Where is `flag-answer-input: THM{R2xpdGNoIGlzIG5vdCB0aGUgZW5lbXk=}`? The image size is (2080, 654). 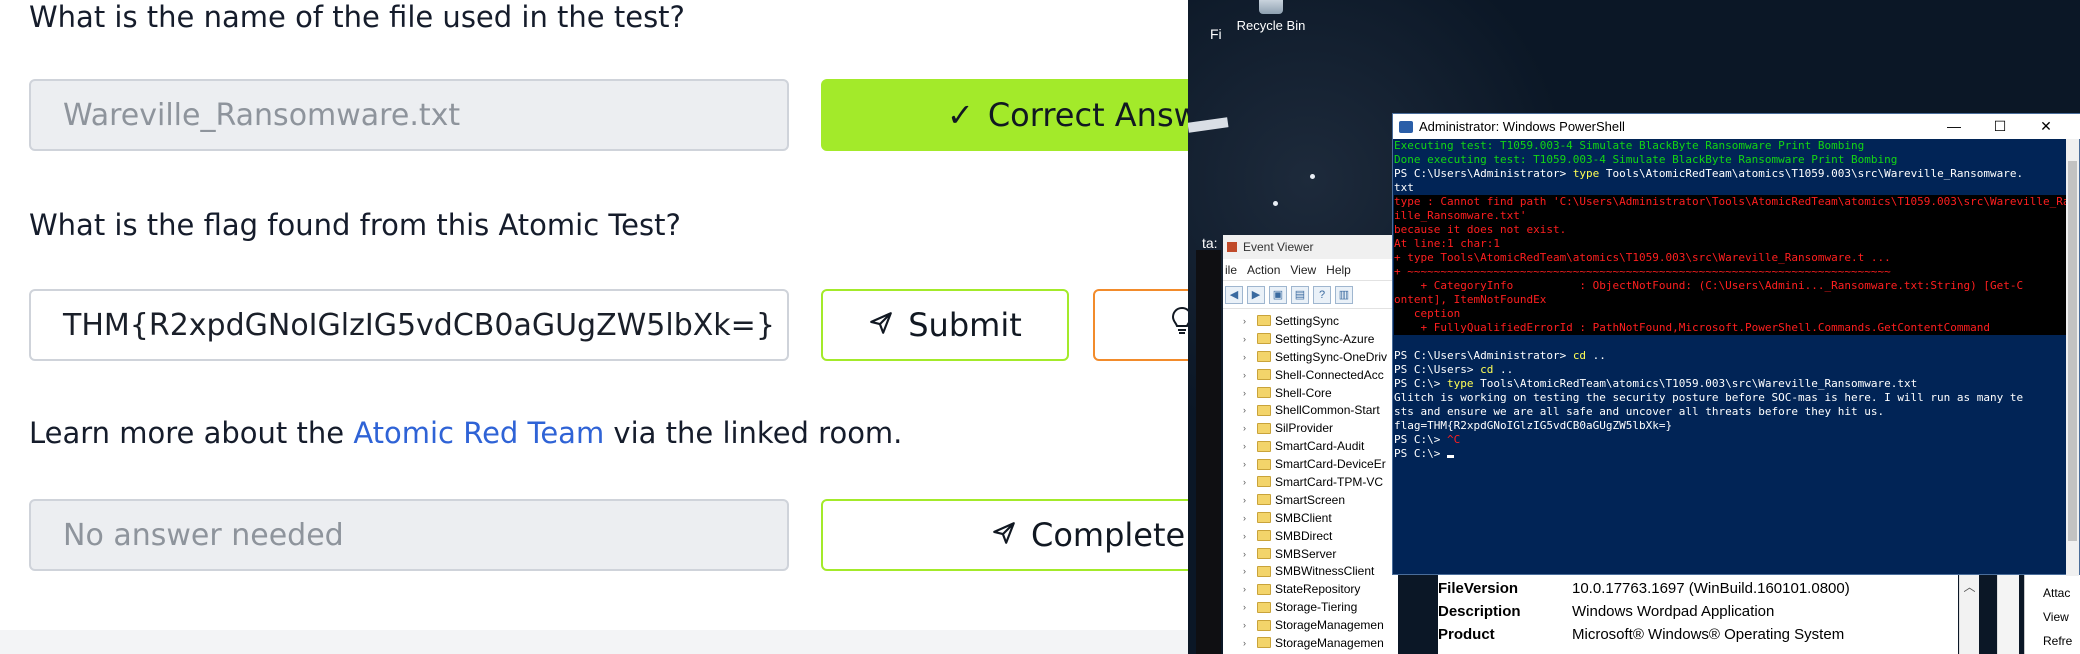
flag-answer-input: THM{R2xpdGNoIGlzIG5vdCB0aGUgZW5lbXk=} is located at coordinates (409, 325).